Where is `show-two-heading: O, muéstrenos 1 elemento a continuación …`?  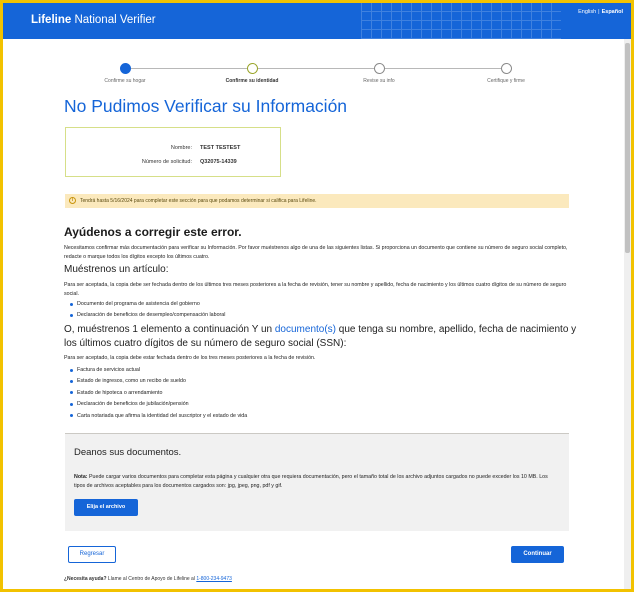
show-two-heading: O, muéstrenos 1 elemento a continuación … is located at coordinates (320, 336).